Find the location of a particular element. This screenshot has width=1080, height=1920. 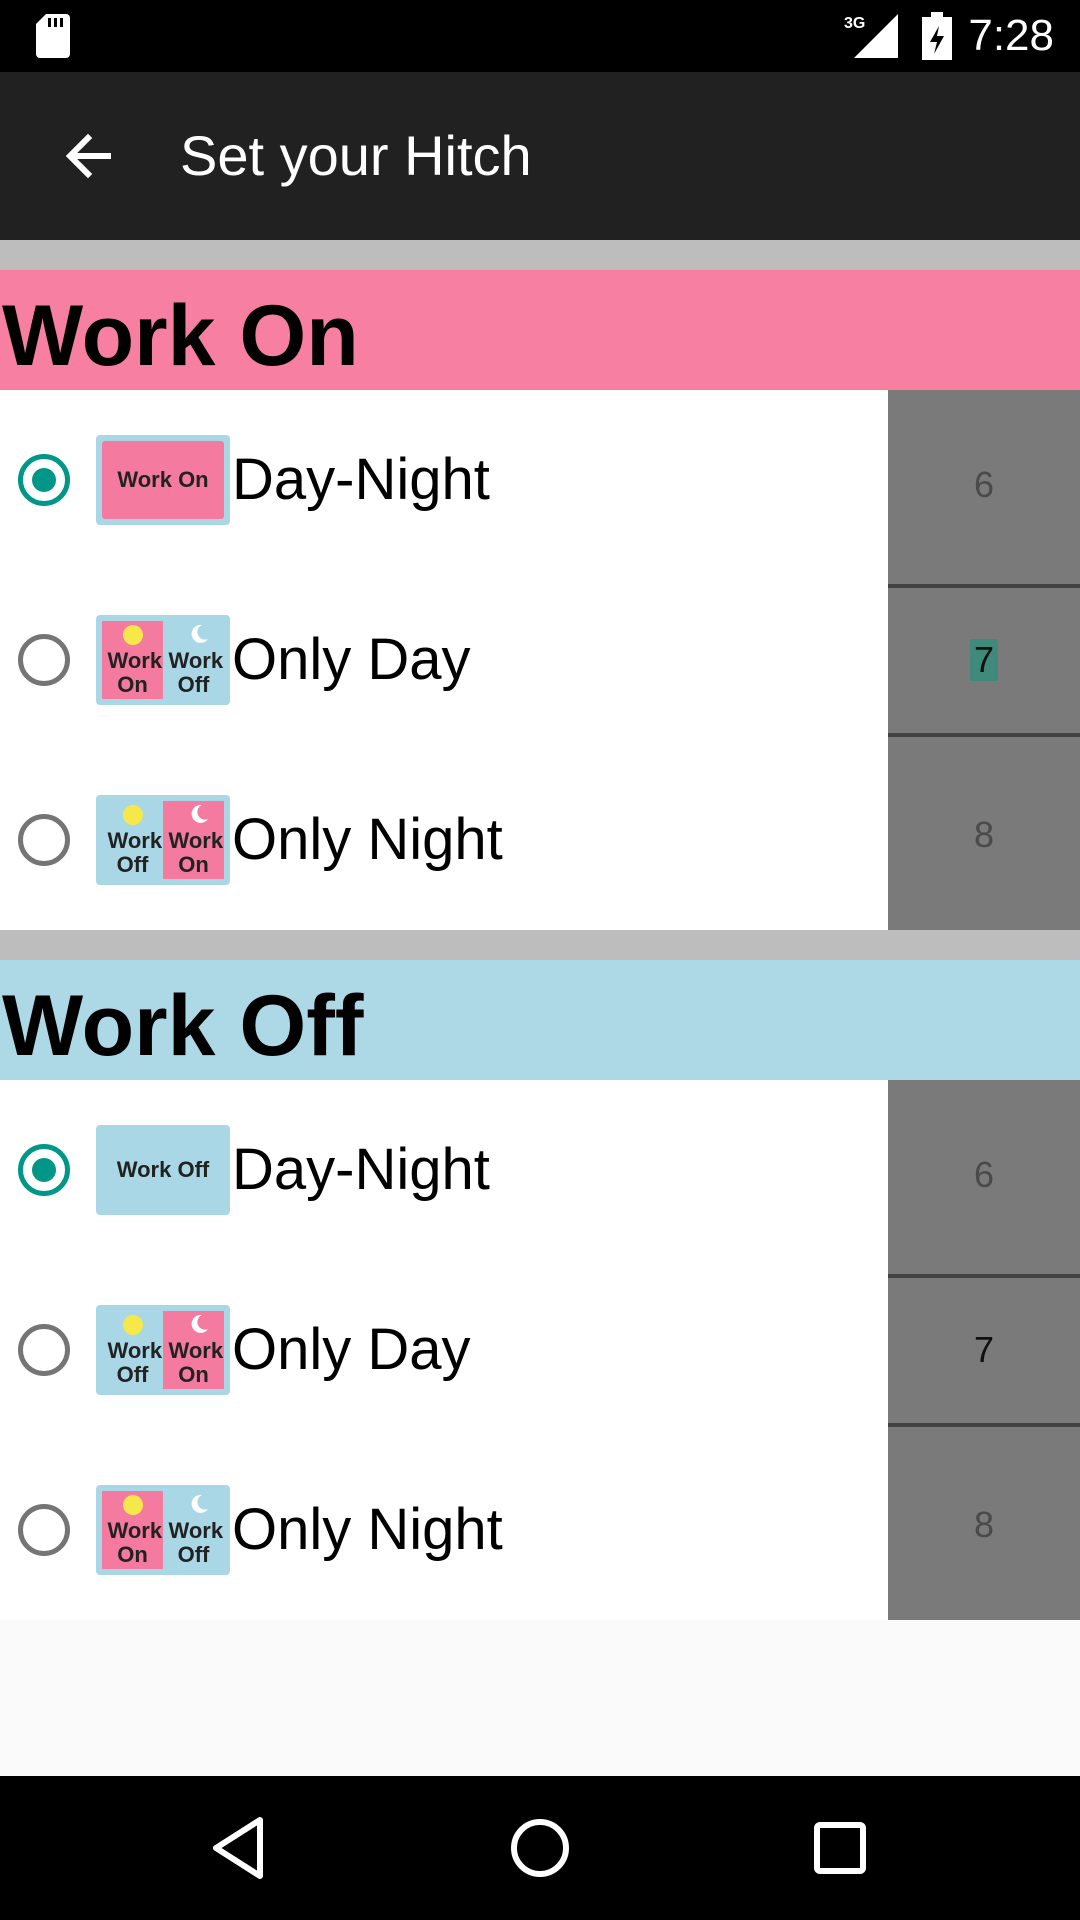

nav-recents-button is located at coordinates (840, 1848).